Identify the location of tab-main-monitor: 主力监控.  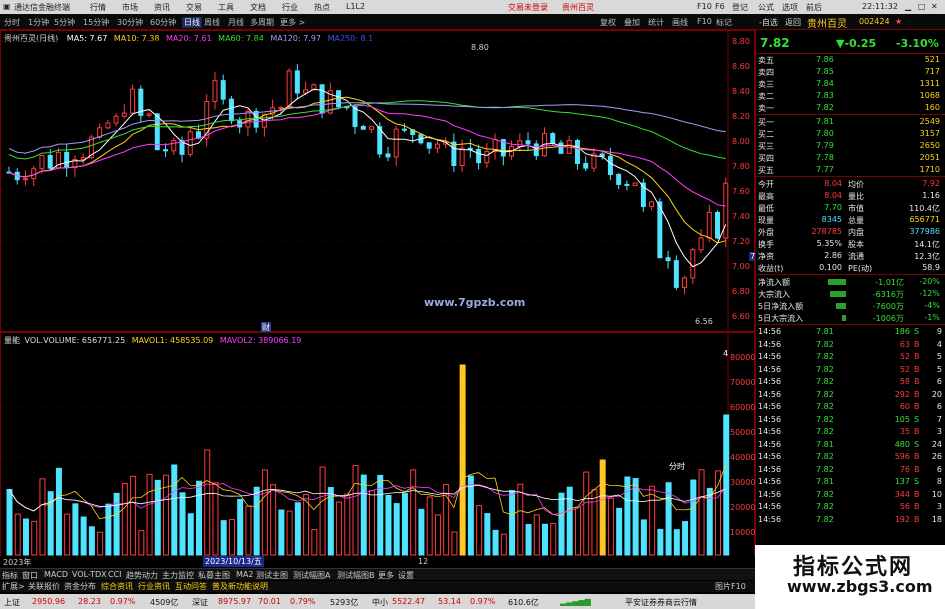
(178, 575).